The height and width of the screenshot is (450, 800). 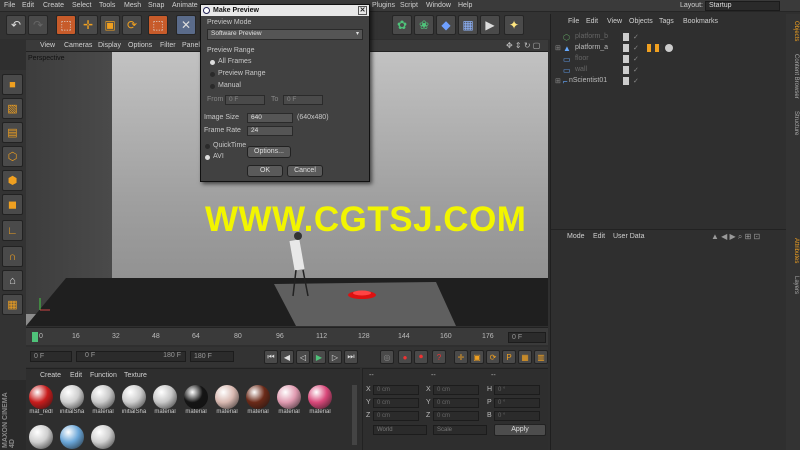 I want to click on from-field: 0 F, so click(x=245, y=100).